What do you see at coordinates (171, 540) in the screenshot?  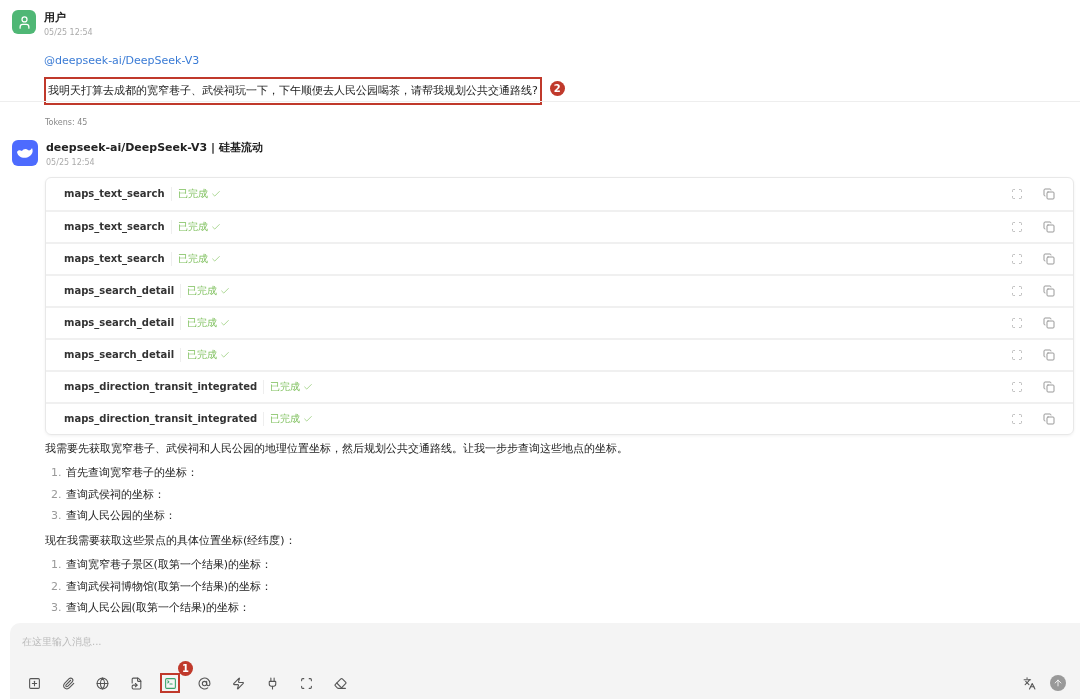 I see `paragraph: 现在我需要获取这些景点的具体位置坐标(经纬度)：` at bounding box center [171, 540].